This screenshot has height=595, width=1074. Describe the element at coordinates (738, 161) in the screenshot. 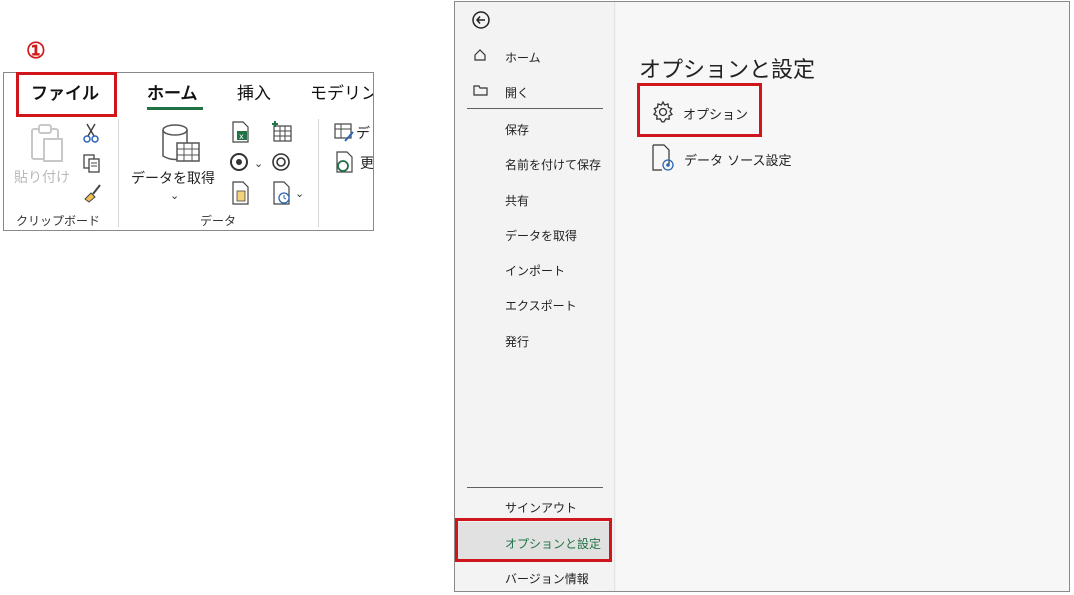

I see `data-source-settings-label: データ ソース設定` at that location.